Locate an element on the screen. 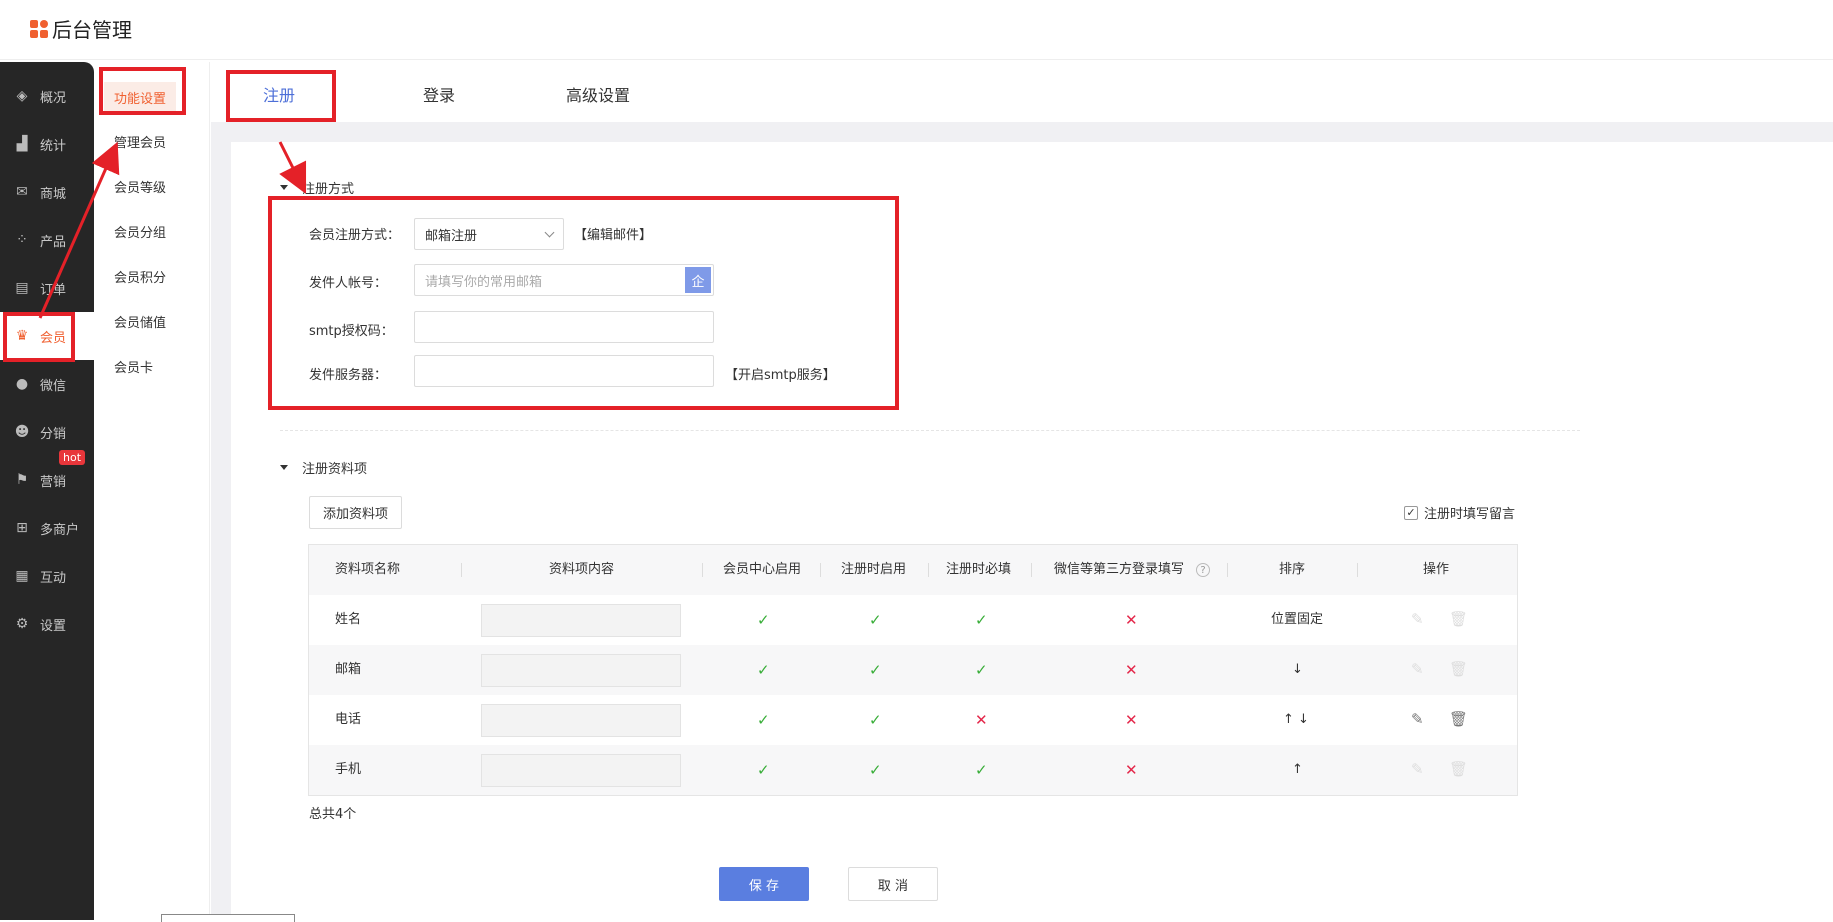  save-button: 保 存 is located at coordinates (764, 884).